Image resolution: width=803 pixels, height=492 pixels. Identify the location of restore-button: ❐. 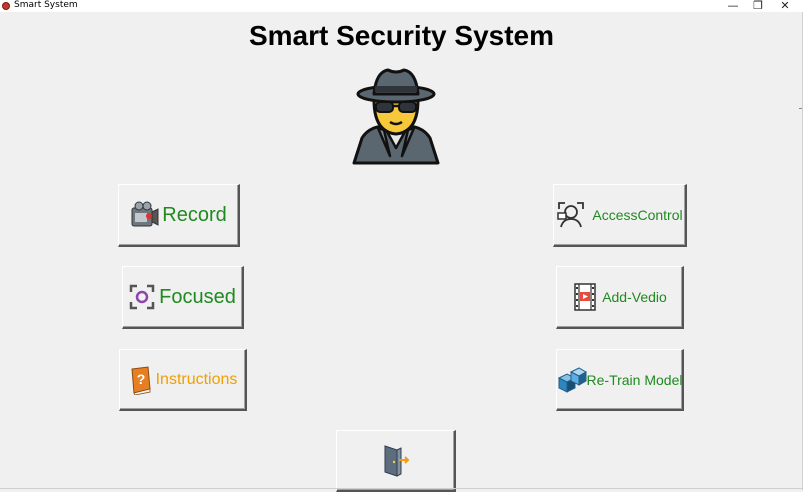
(758, 6).